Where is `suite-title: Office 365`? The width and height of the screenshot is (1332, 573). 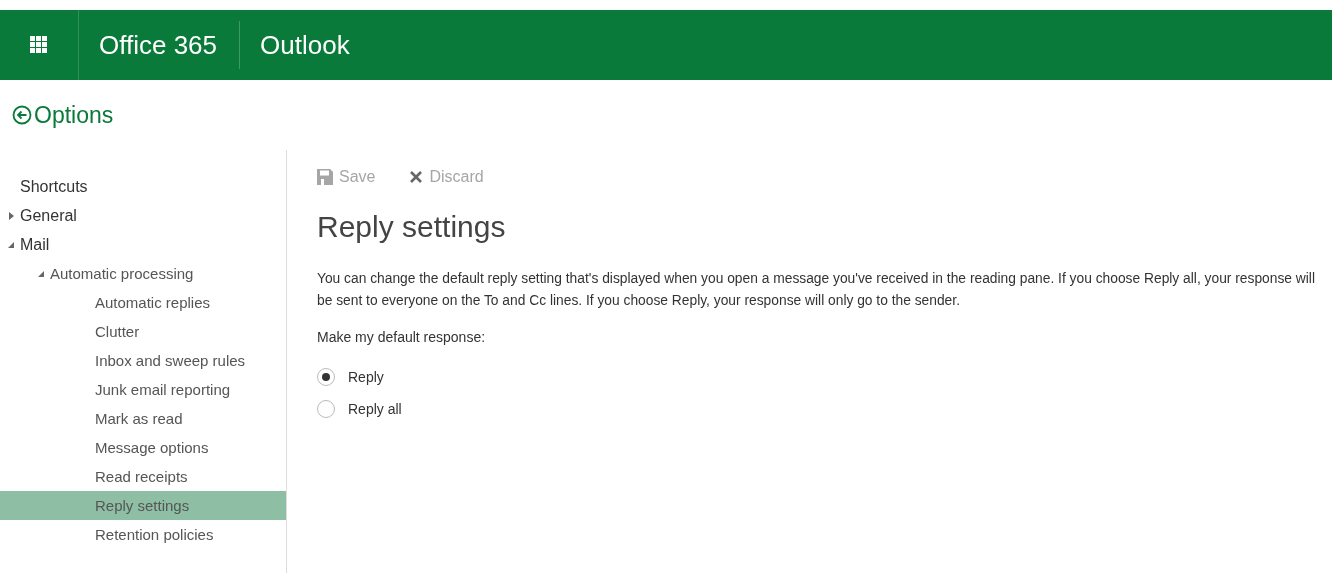 suite-title: Office 365 is located at coordinates (159, 45).